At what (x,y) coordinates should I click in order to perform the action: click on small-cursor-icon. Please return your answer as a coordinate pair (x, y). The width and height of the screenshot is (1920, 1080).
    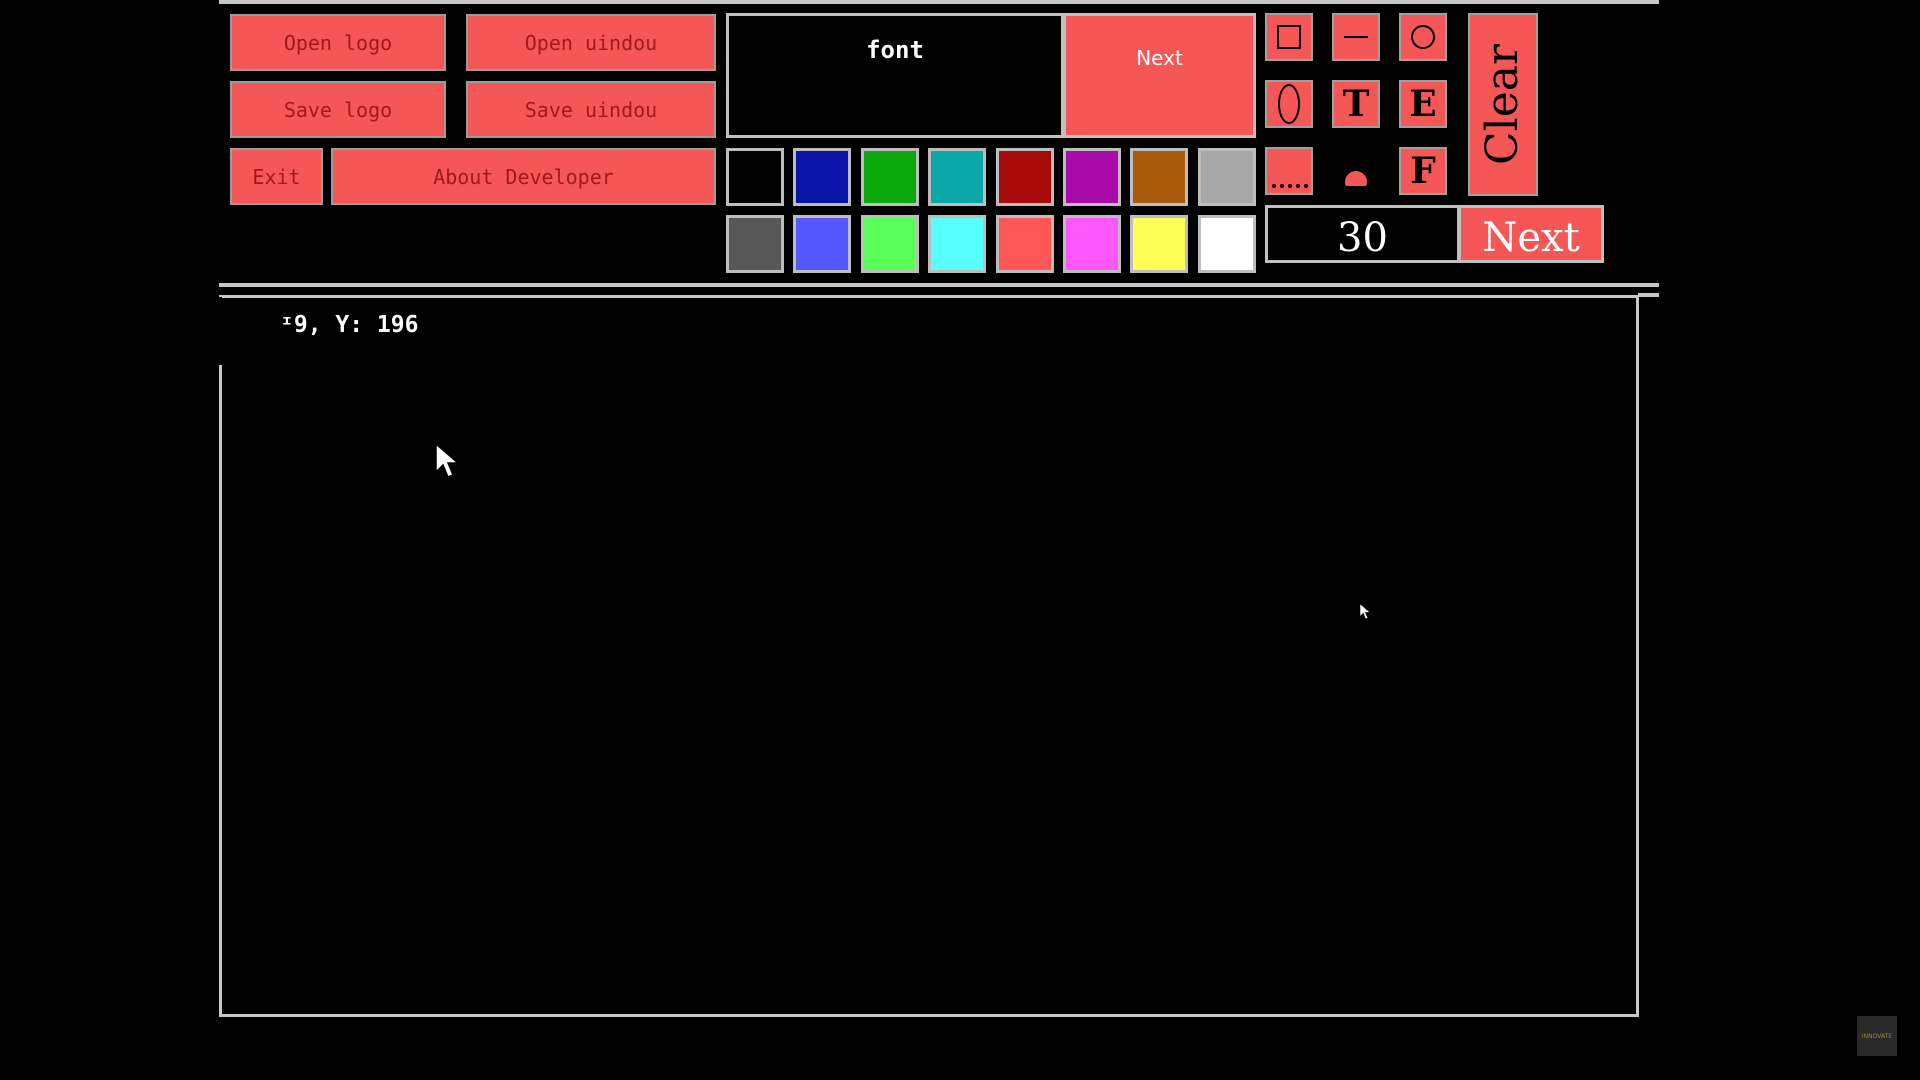
    Looking at the image, I should click on (1365, 611).